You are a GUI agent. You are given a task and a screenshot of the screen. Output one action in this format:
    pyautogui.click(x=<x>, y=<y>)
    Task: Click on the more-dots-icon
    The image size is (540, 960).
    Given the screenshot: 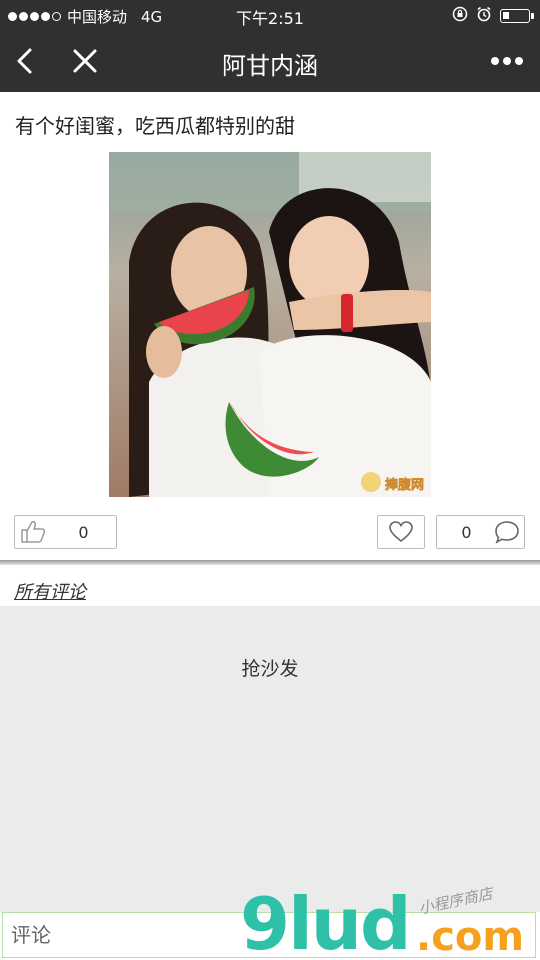 What is the action you would take?
    pyautogui.click(x=507, y=61)
    